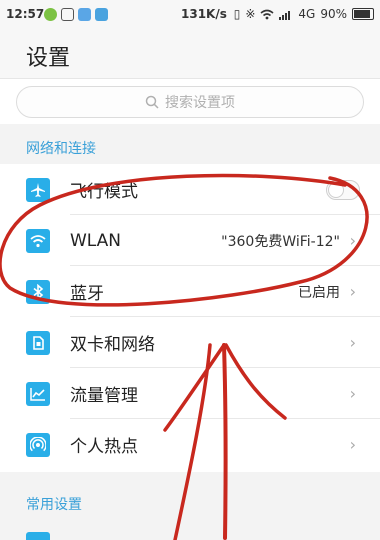  Describe the element at coordinates (38, 189) in the screenshot. I see `airplane-icon` at that location.